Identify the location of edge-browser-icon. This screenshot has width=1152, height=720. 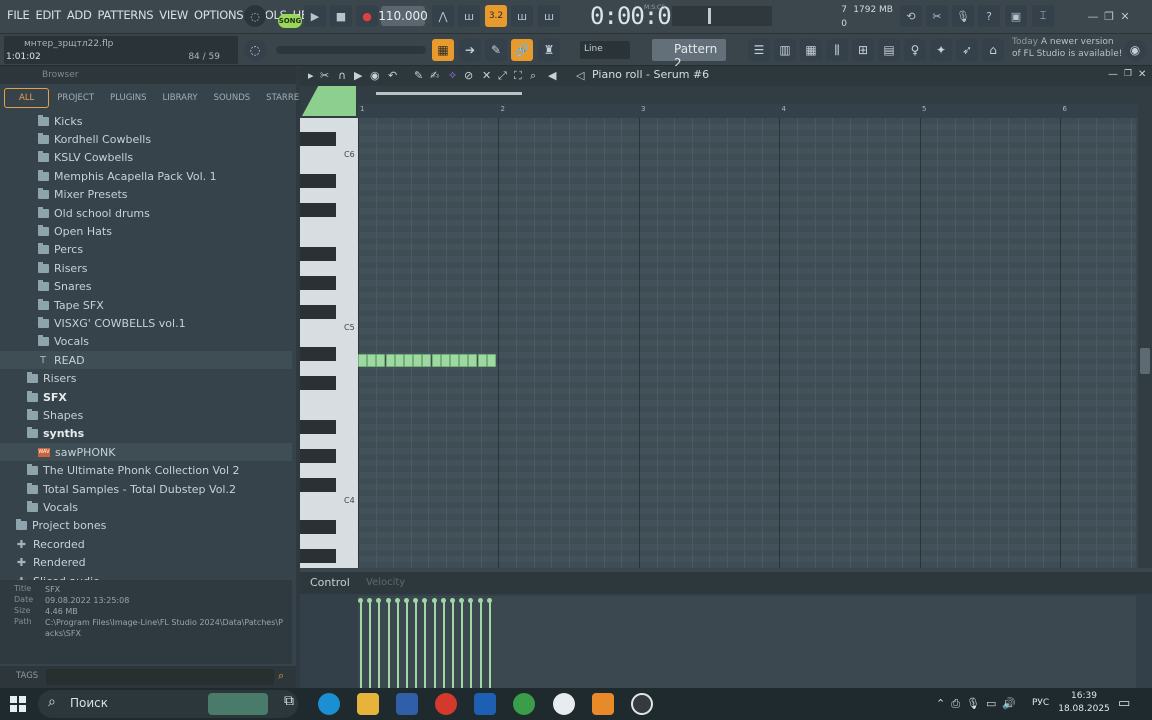
(329, 704).